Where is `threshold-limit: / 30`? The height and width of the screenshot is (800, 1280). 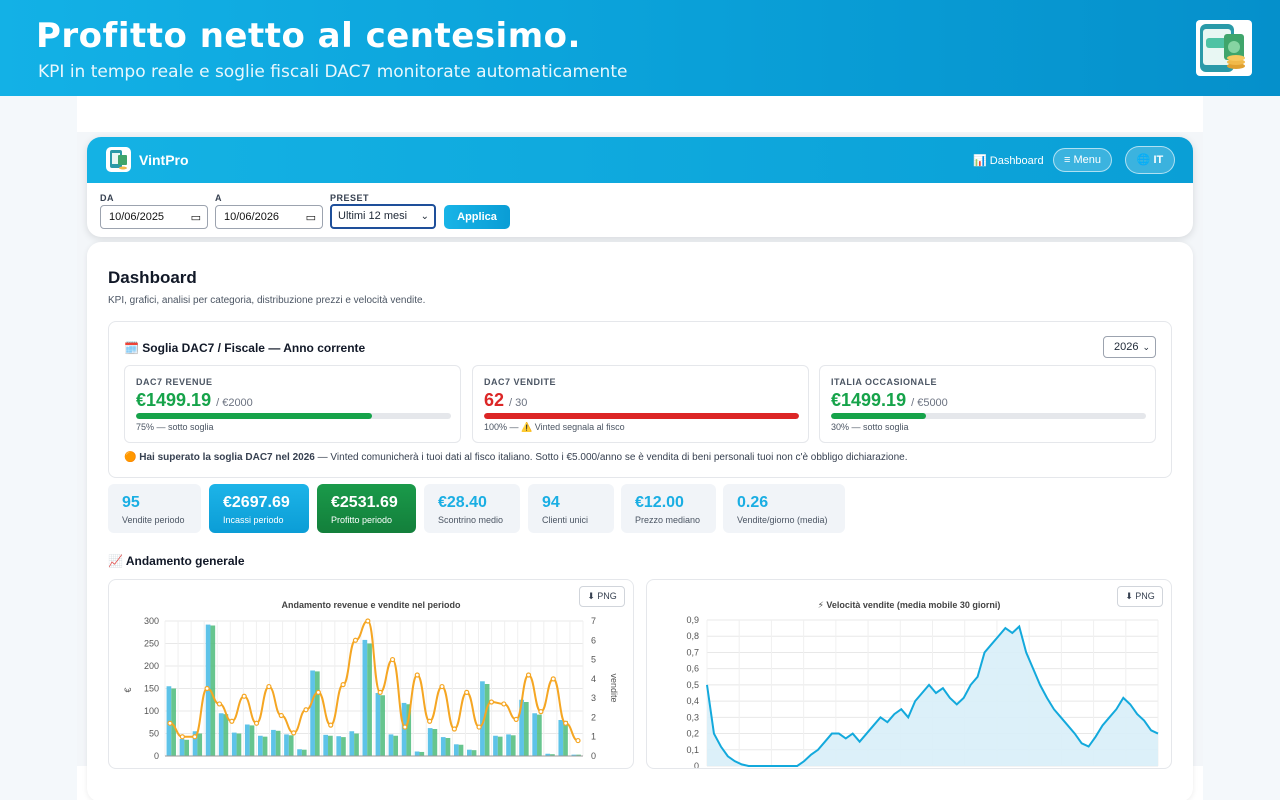 threshold-limit: / 30 is located at coordinates (518, 403).